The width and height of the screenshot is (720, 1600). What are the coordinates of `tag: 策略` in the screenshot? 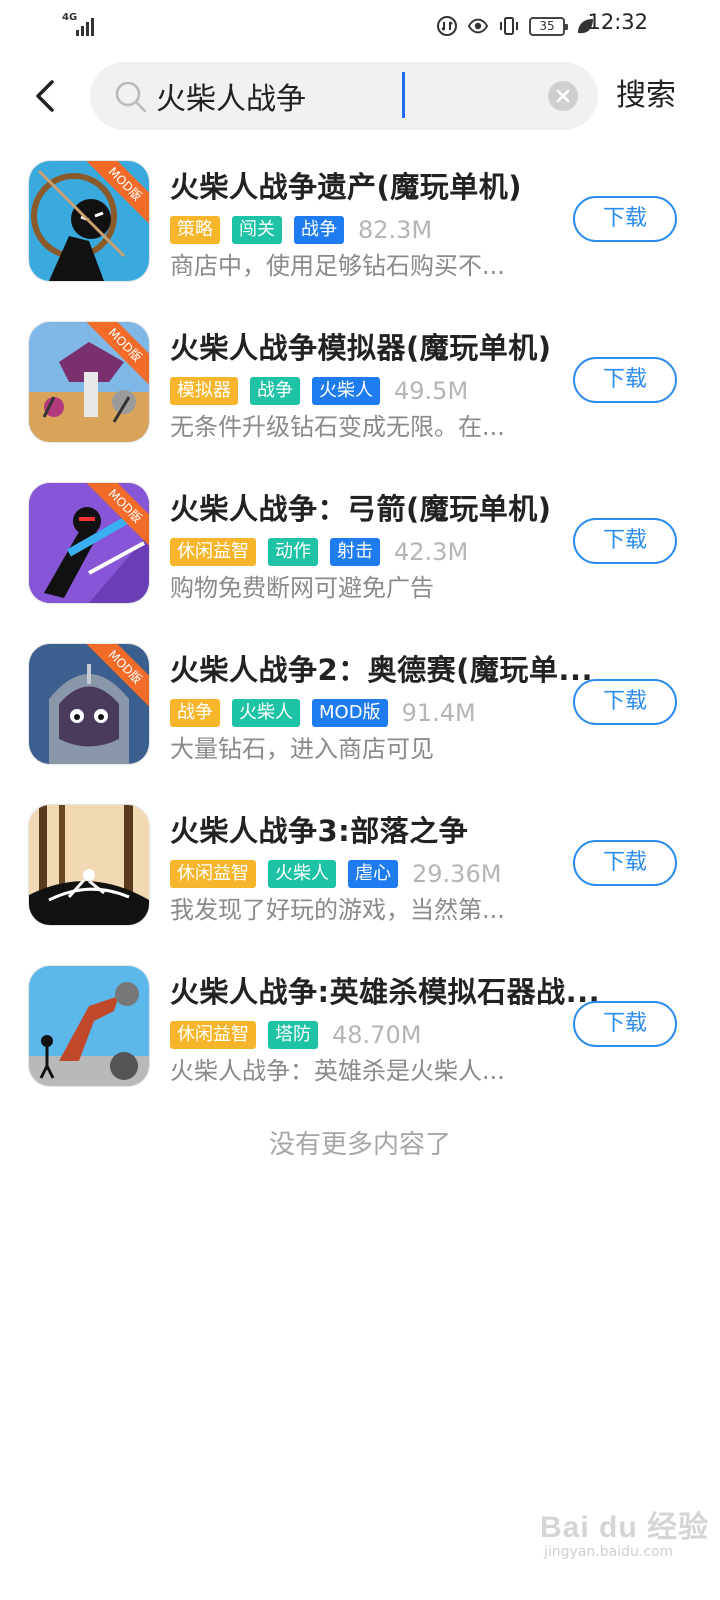 It's located at (195, 230).